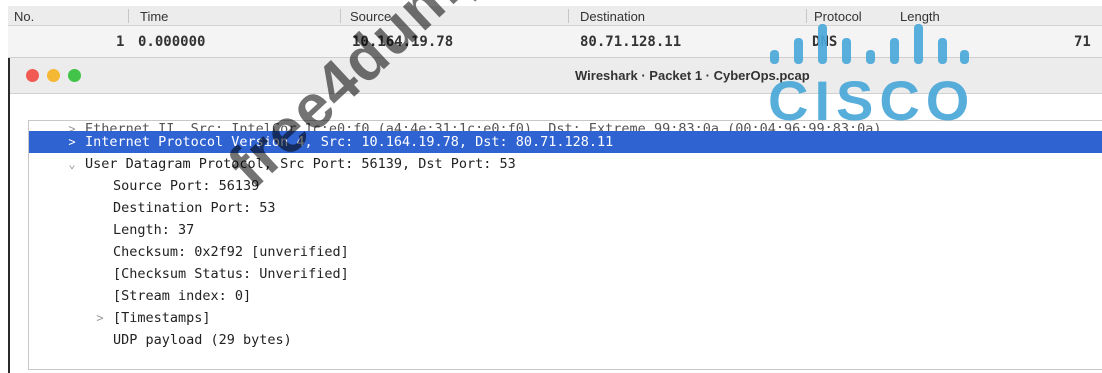 Image resolution: width=1102 pixels, height=373 pixels. Describe the element at coordinates (612, 16) in the screenshot. I see `column-header-destination: Destination` at that location.